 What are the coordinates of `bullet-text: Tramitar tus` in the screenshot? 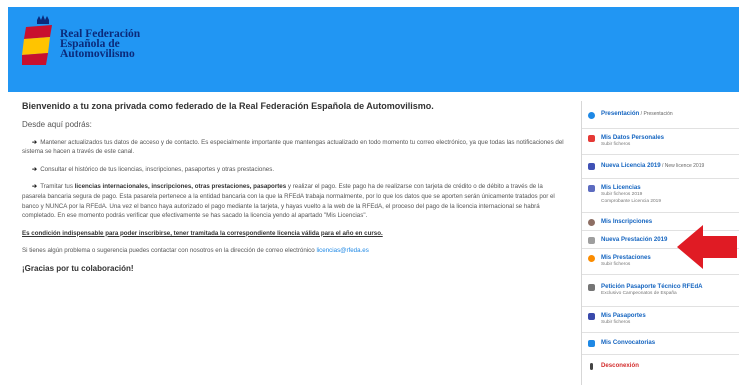 It's located at (57, 187).